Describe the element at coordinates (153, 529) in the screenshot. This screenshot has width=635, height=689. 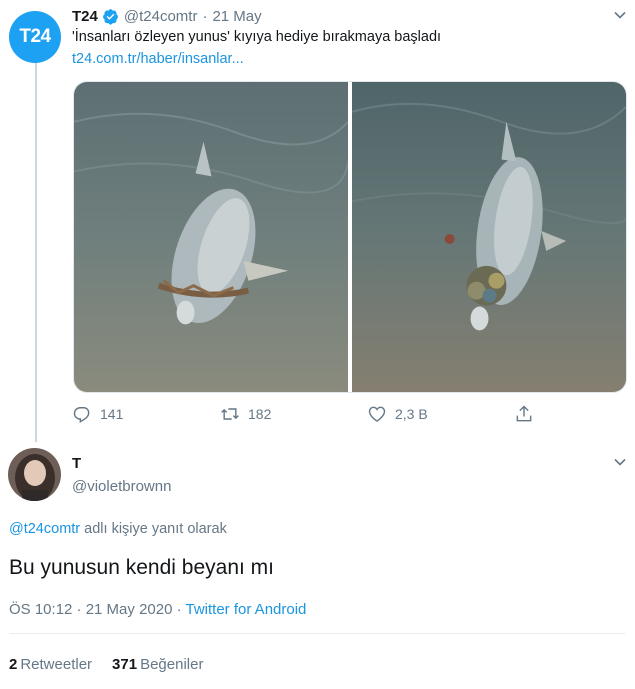
I see `replying-to-label: adlı kişiye yanıt olarak` at that location.